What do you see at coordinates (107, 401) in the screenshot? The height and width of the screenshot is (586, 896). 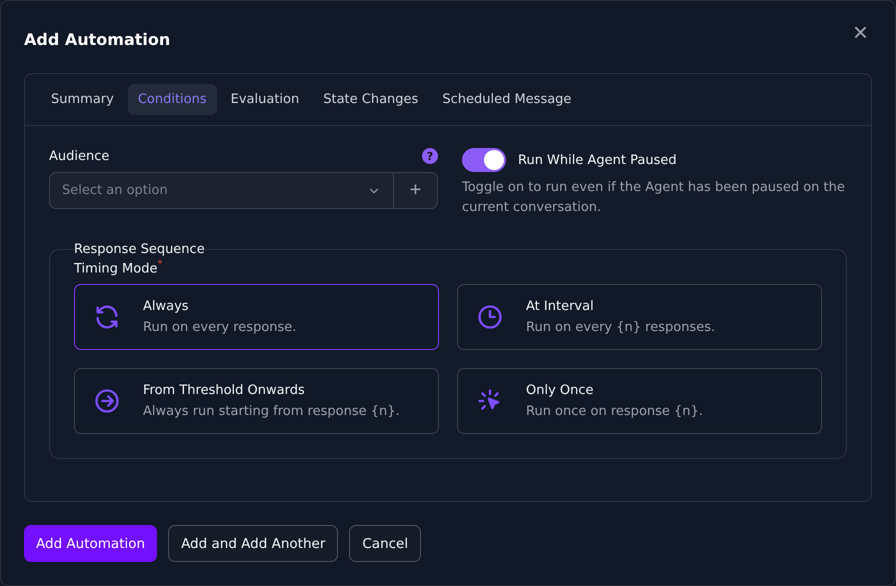 I see `arrow-circle-icon` at bounding box center [107, 401].